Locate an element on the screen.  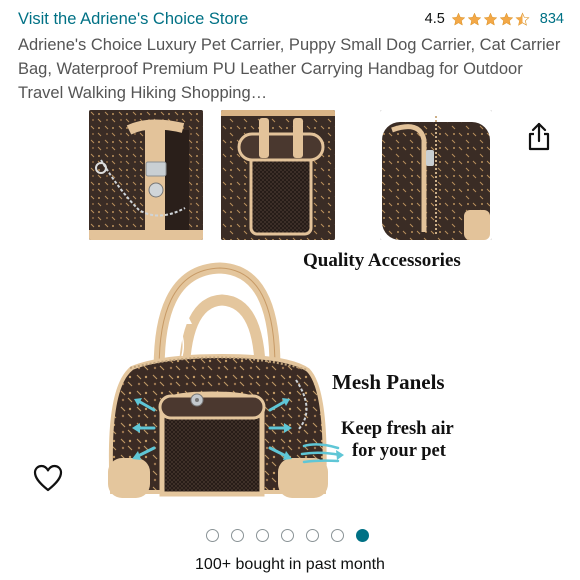
caption-mesh-panels: Mesh Panels is located at coordinates (388, 382).